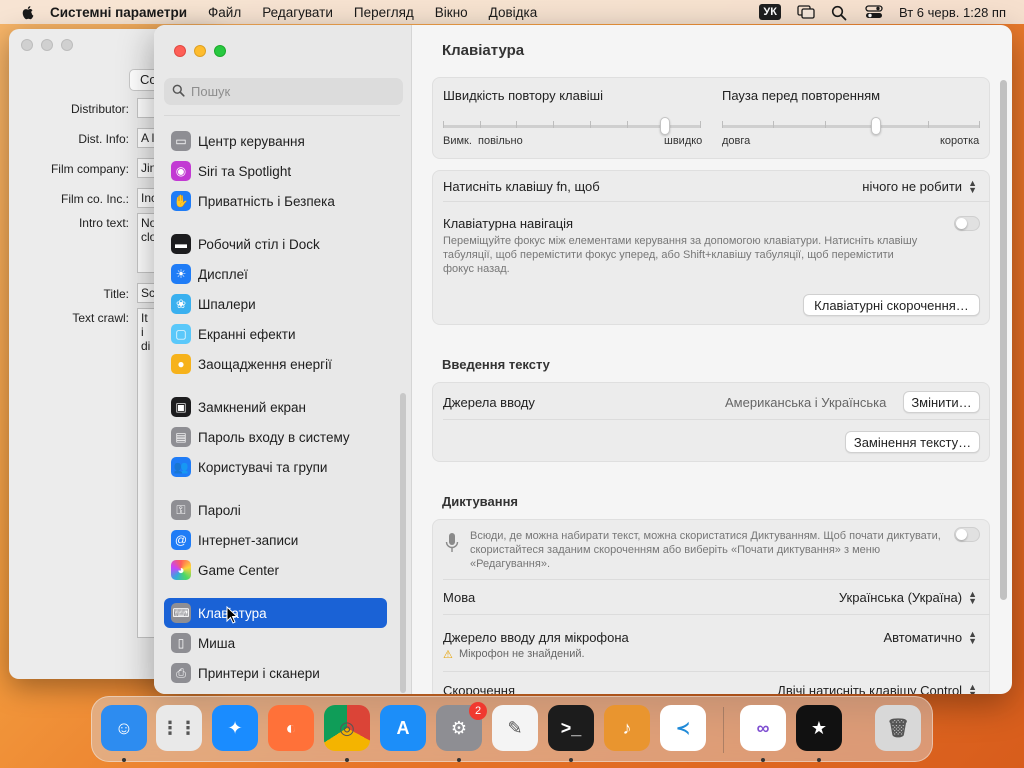  Describe the element at coordinates (100, 318) in the screenshot. I see `text-crawl-label: Text crawl:` at that location.